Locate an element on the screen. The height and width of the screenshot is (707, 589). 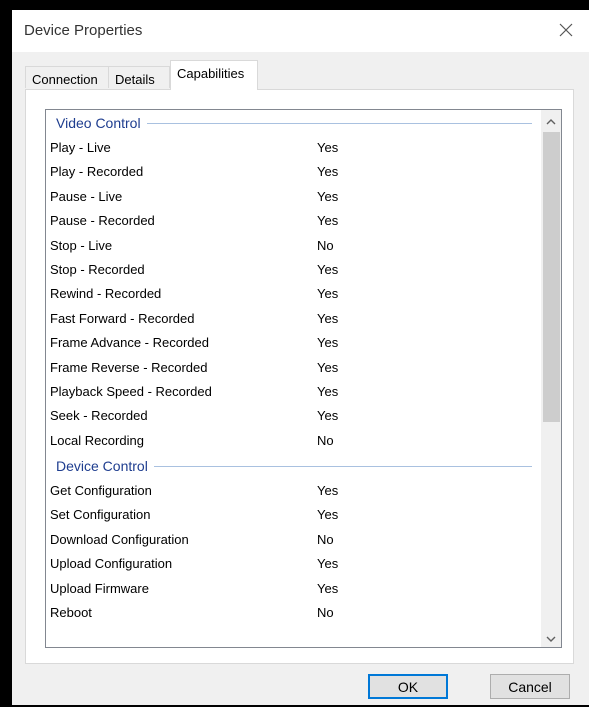
capability-name: Fast Forward - Recorded is located at coordinates (122, 318).